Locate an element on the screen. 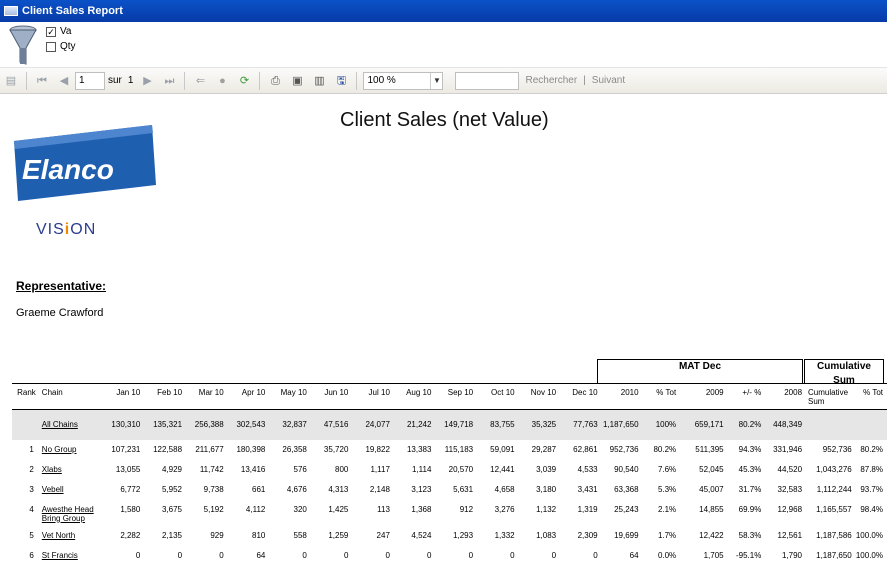 This screenshot has width=887, height=569. table-cell: 4,313 is located at coordinates (338, 489).